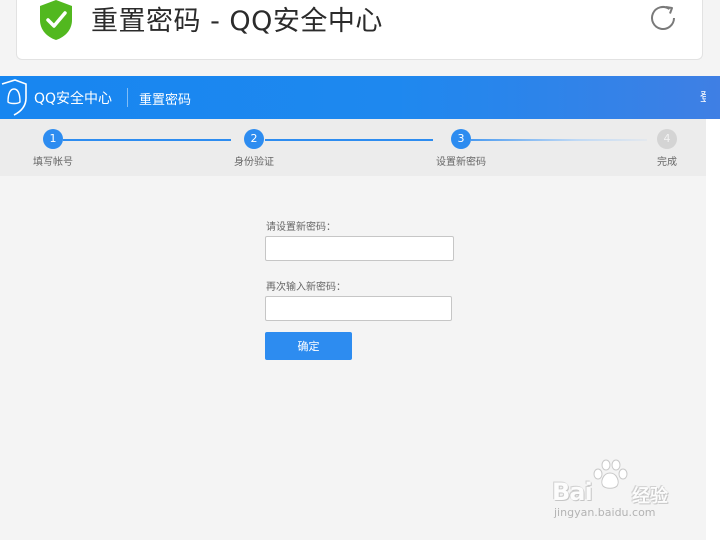  Describe the element at coordinates (461, 139) in the screenshot. I see `step-circle-3: 3` at that location.